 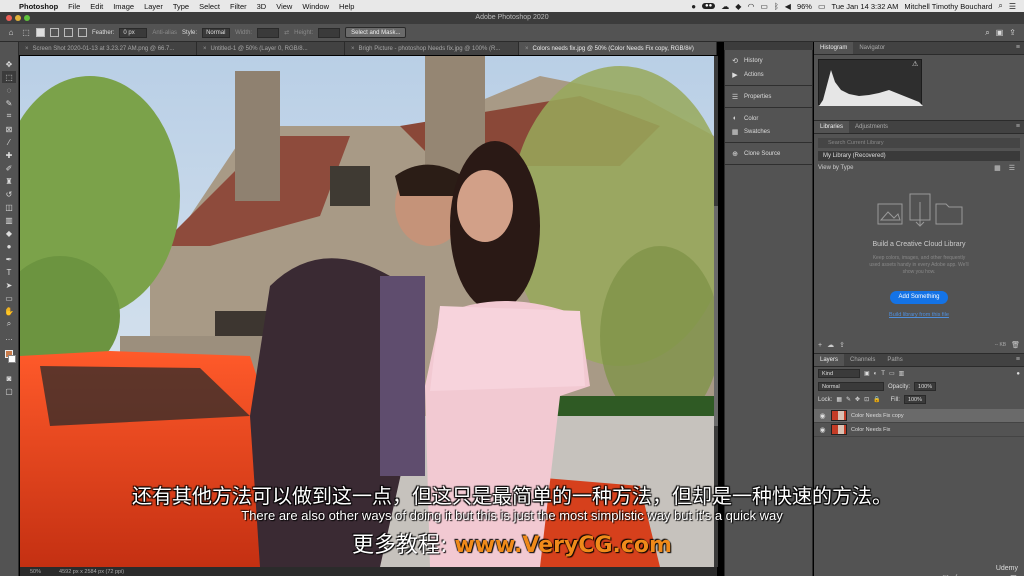 What do you see at coordinates (9, 324) in the screenshot?
I see `zoom-tool-icon: ⌕` at bounding box center [9, 324].